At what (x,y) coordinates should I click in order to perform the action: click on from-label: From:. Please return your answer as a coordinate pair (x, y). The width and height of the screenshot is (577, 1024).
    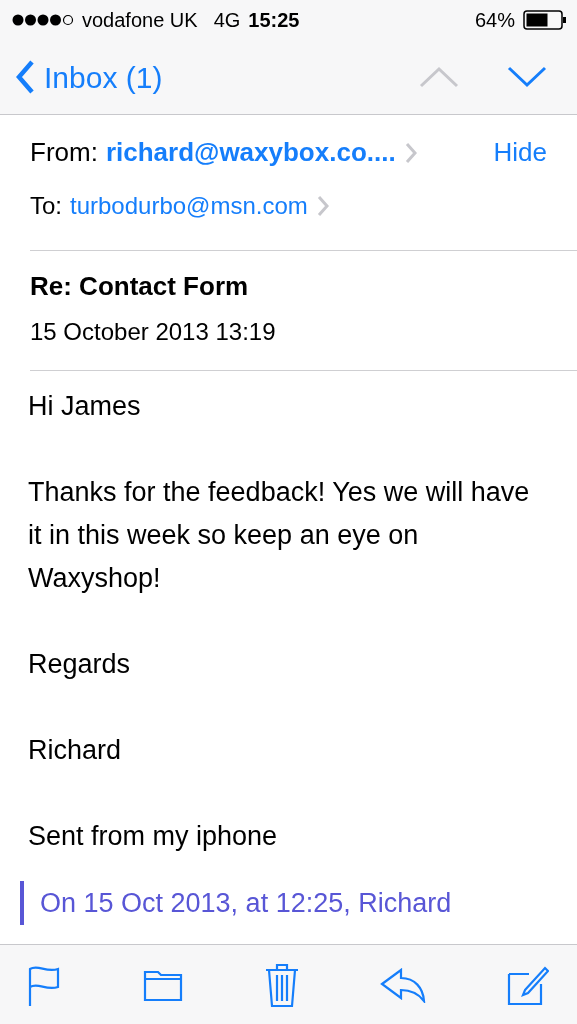
    Looking at the image, I should click on (64, 152).